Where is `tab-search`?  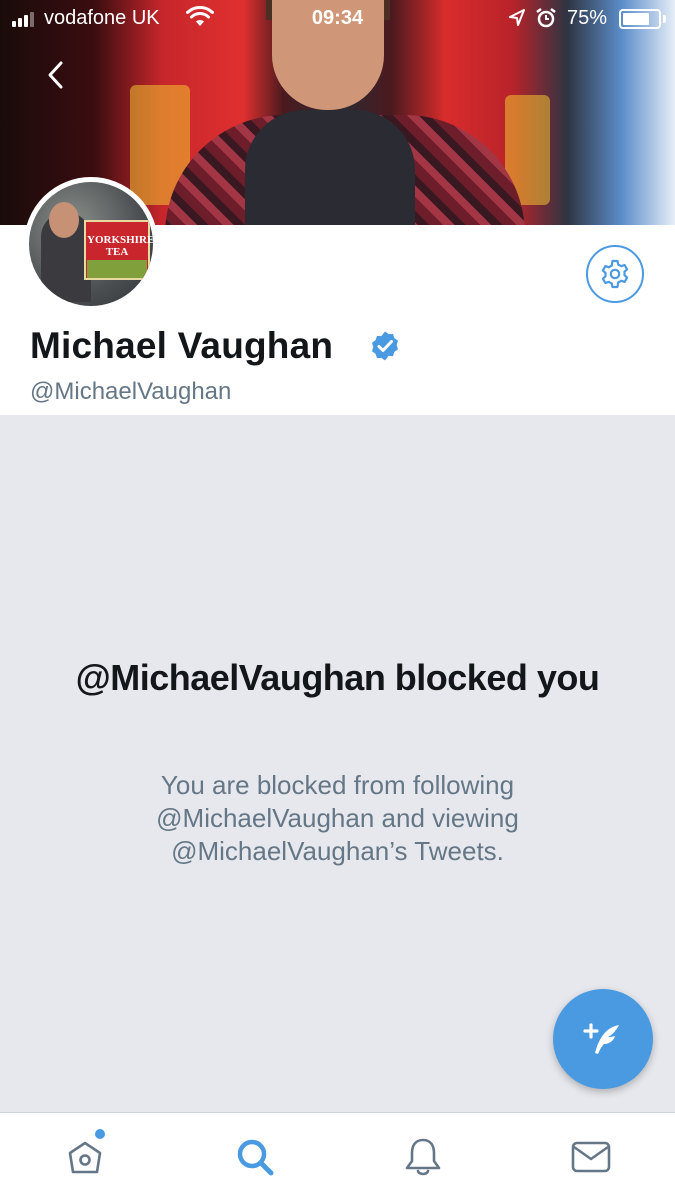
tab-search is located at coordinates (255, 1157).